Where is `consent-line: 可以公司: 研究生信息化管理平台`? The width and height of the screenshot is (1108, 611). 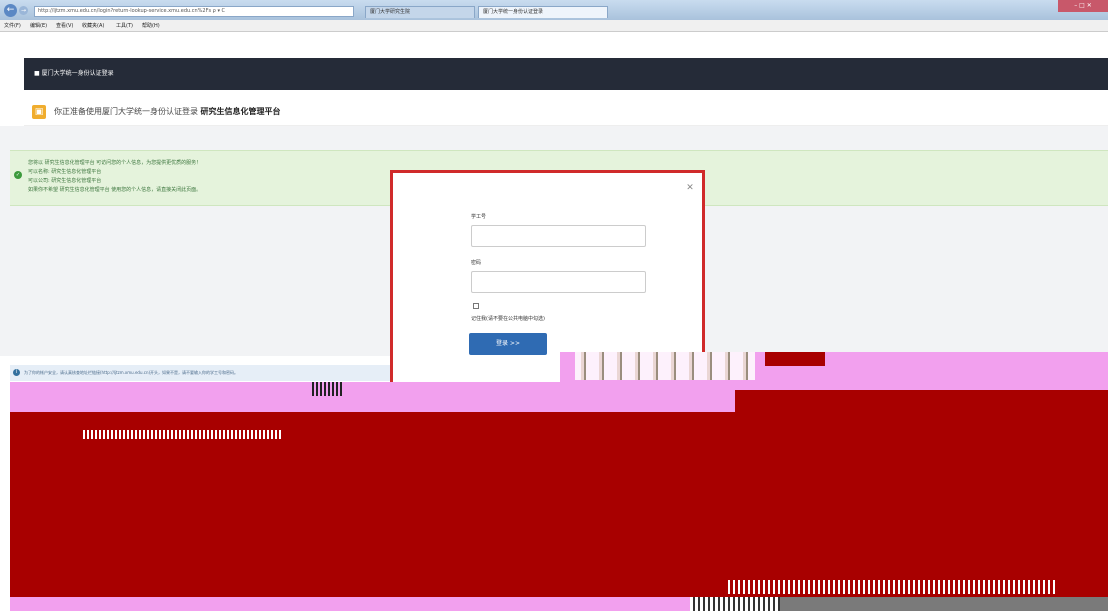
consent-line: 可以公司: 研究生信息化管理平台 is located at coordinates (65, 181).